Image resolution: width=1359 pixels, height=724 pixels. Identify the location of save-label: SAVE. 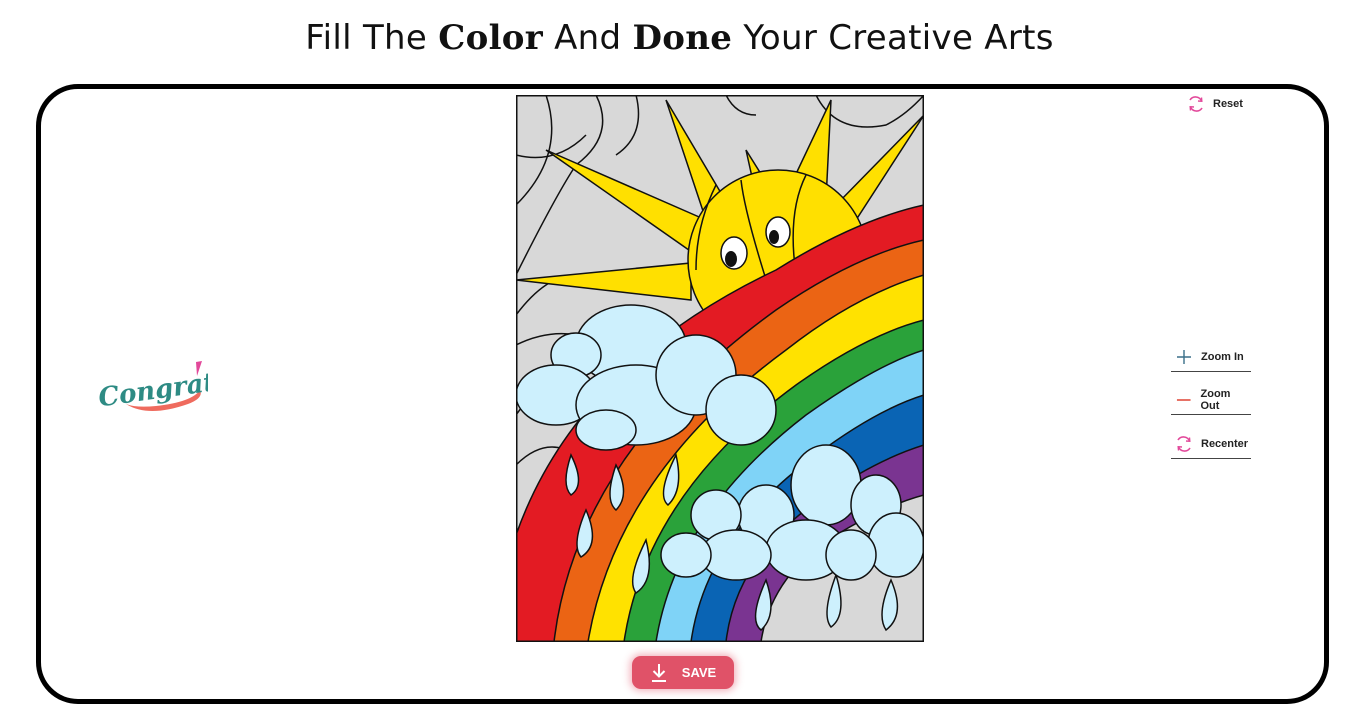
(699, 672).